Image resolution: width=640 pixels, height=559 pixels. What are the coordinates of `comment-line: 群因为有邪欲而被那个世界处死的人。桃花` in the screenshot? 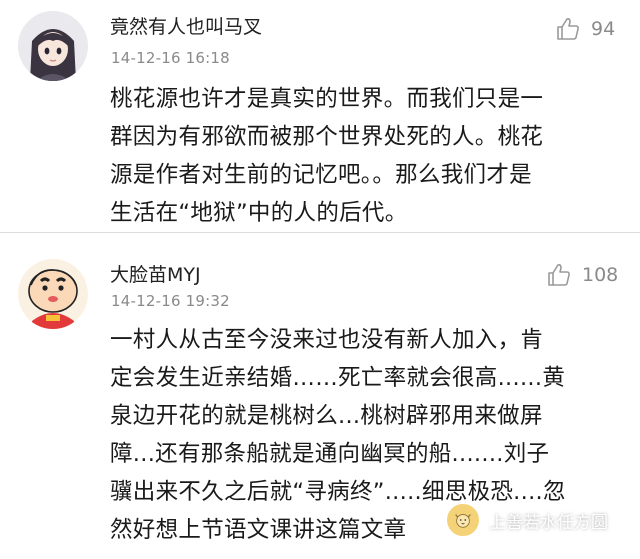 It's located at (327, 137).